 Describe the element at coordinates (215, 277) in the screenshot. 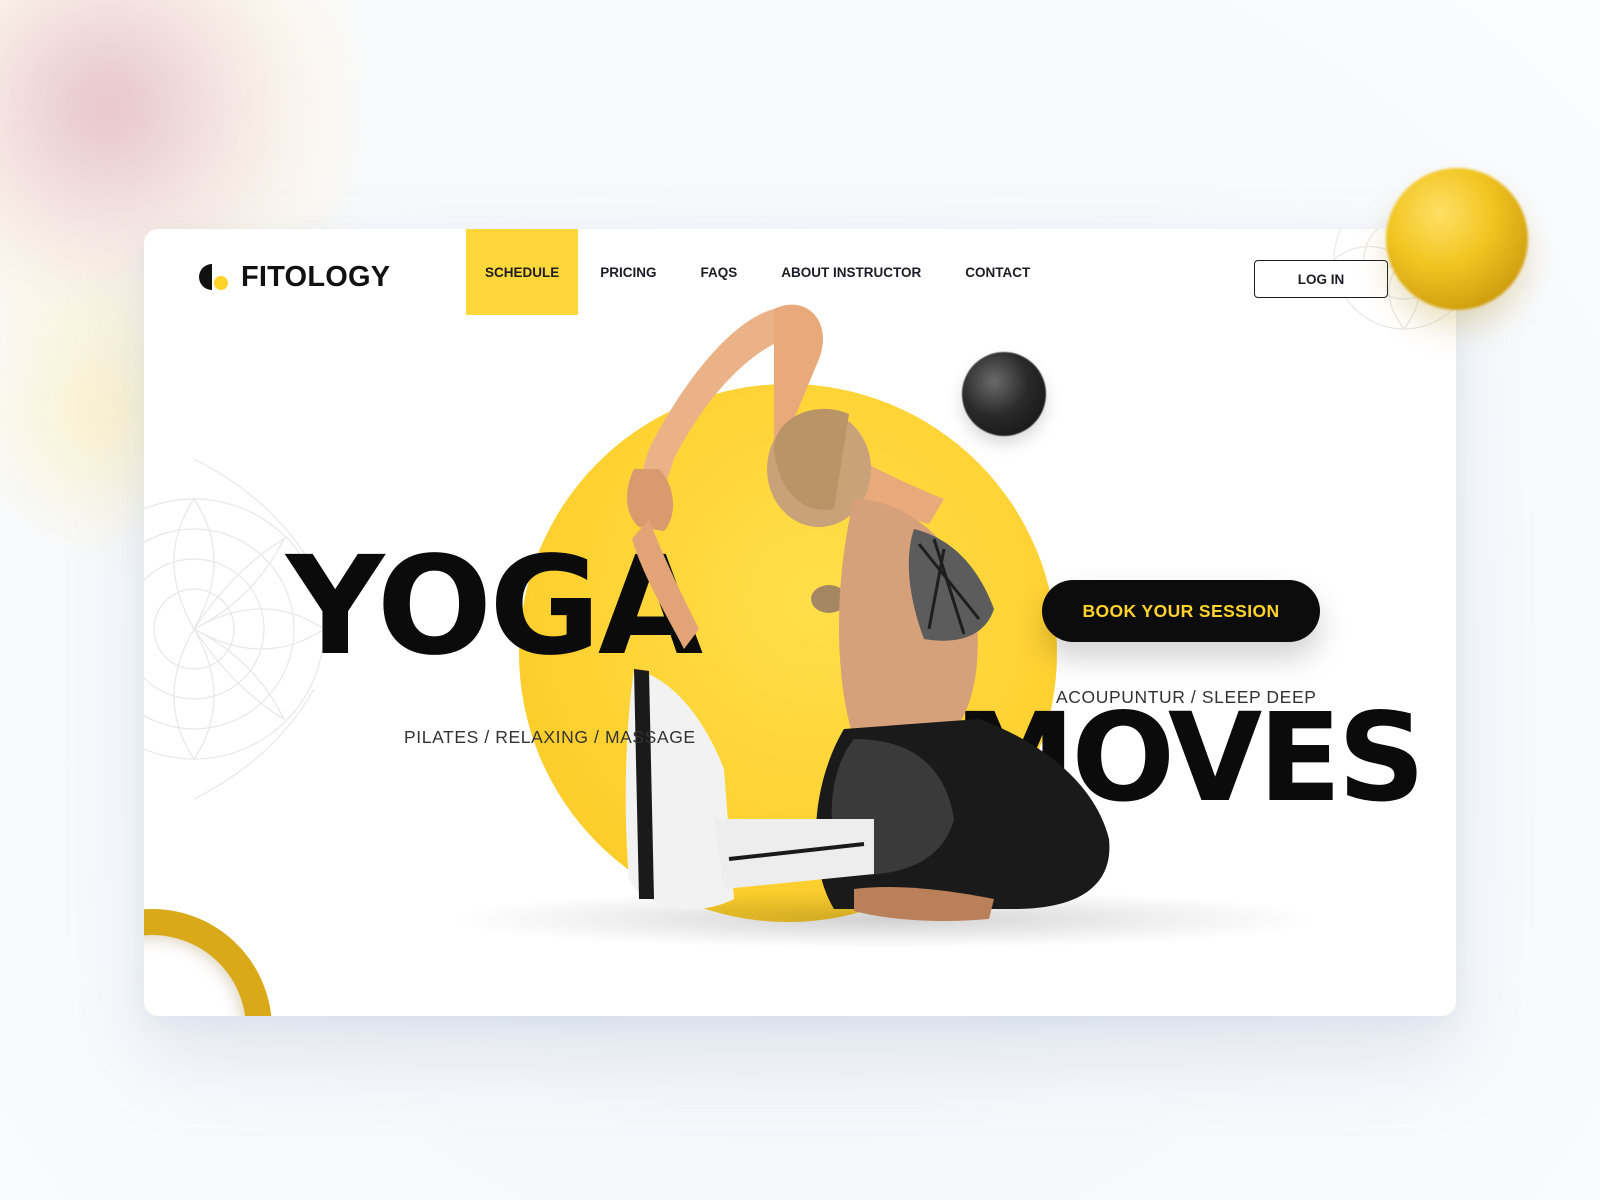

I see `half-circle-dot-logo-icon` at that location.